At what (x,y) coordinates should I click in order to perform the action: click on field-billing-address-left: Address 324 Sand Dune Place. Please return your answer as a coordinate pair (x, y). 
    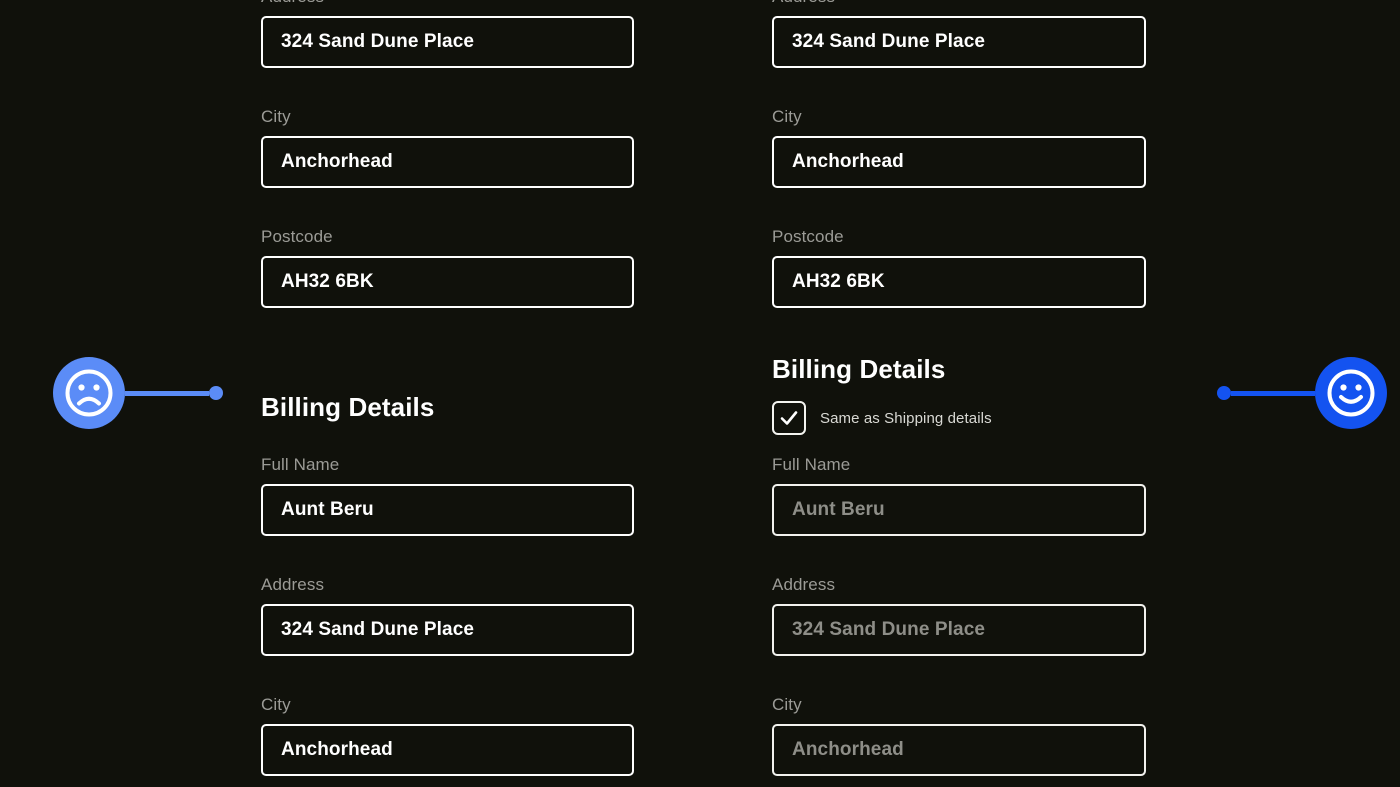
    Looking at the image, I should click on (447, 615).